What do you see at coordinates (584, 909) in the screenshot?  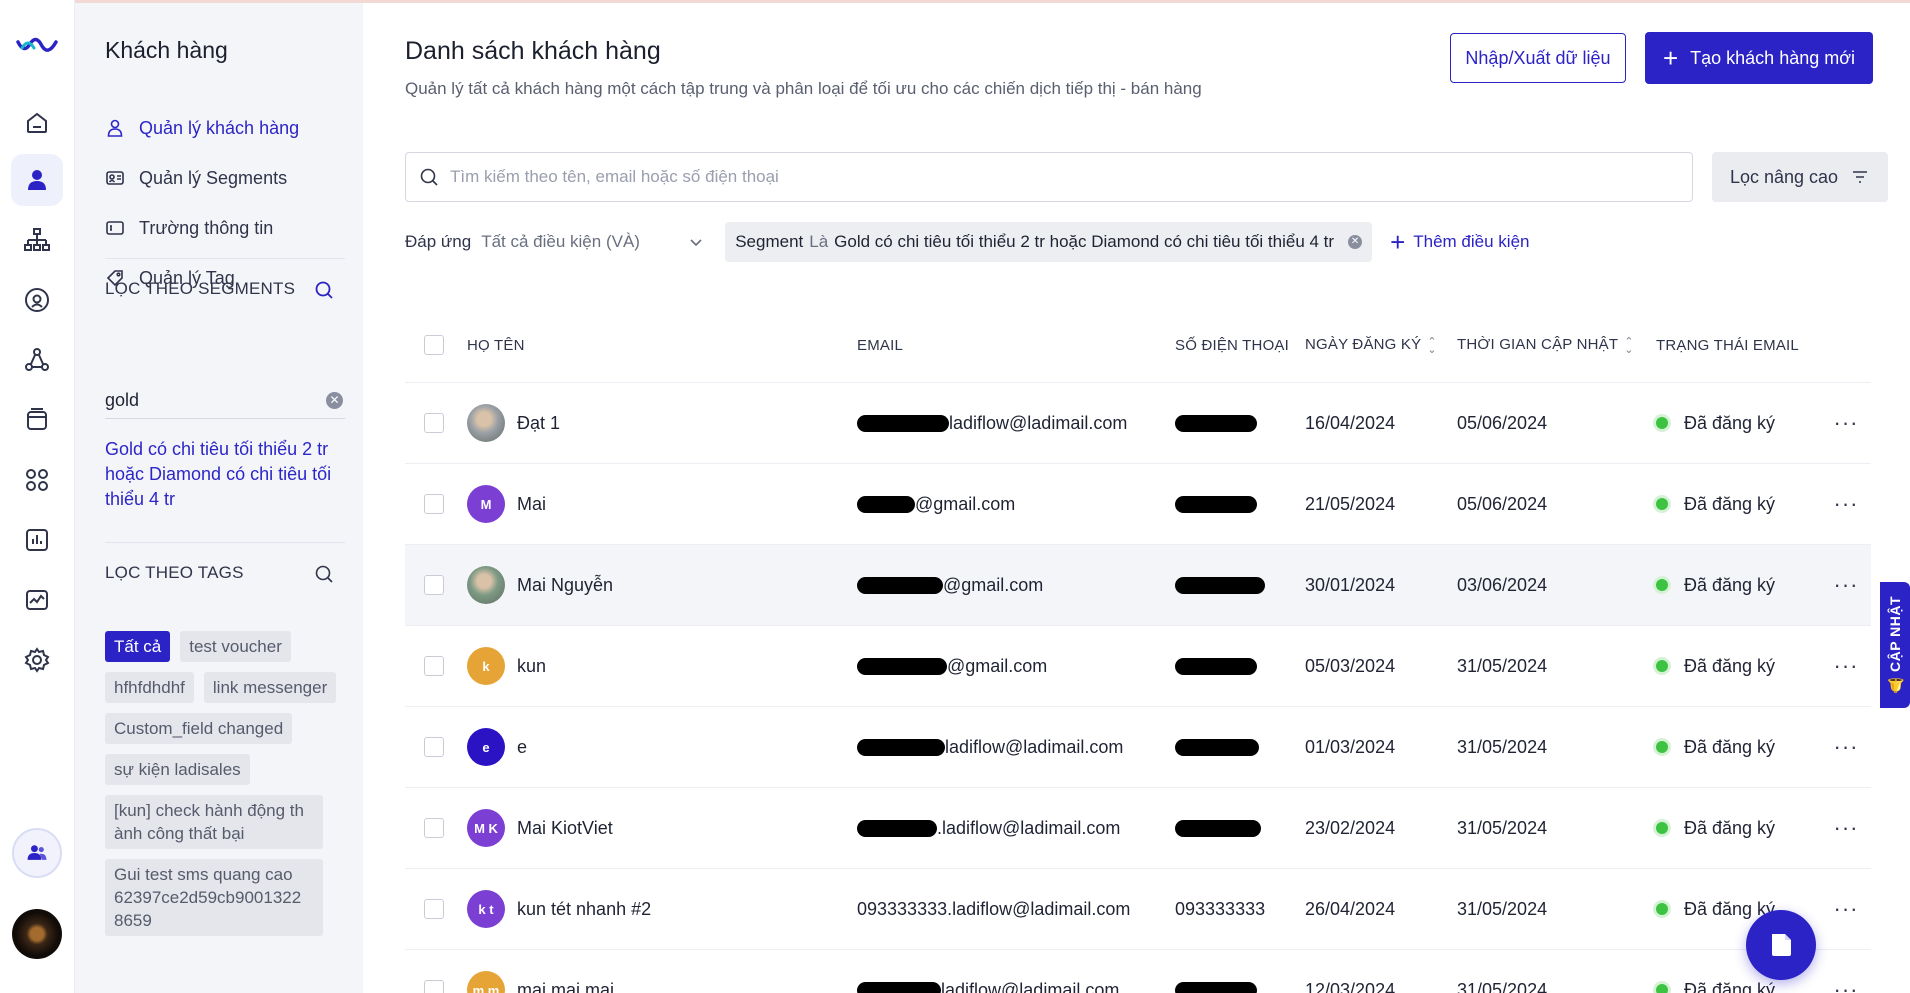 I see `customer-name: kun tét nhanh #2` at bounding box center [584, 909].